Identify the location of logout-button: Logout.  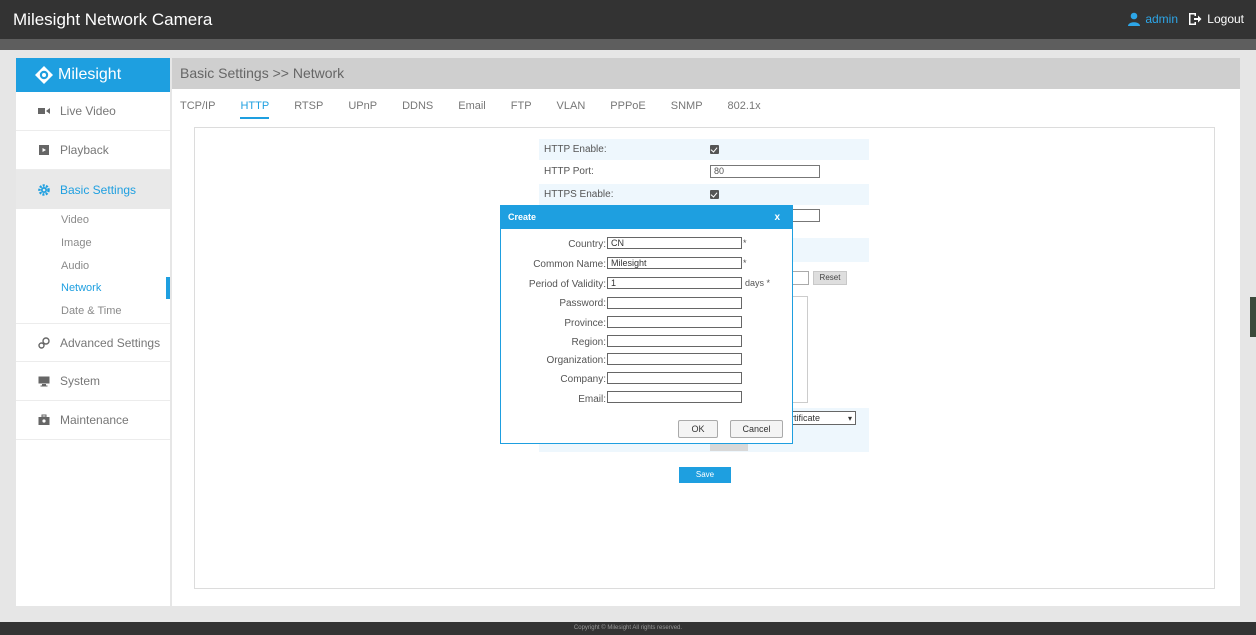
(1216, 19).